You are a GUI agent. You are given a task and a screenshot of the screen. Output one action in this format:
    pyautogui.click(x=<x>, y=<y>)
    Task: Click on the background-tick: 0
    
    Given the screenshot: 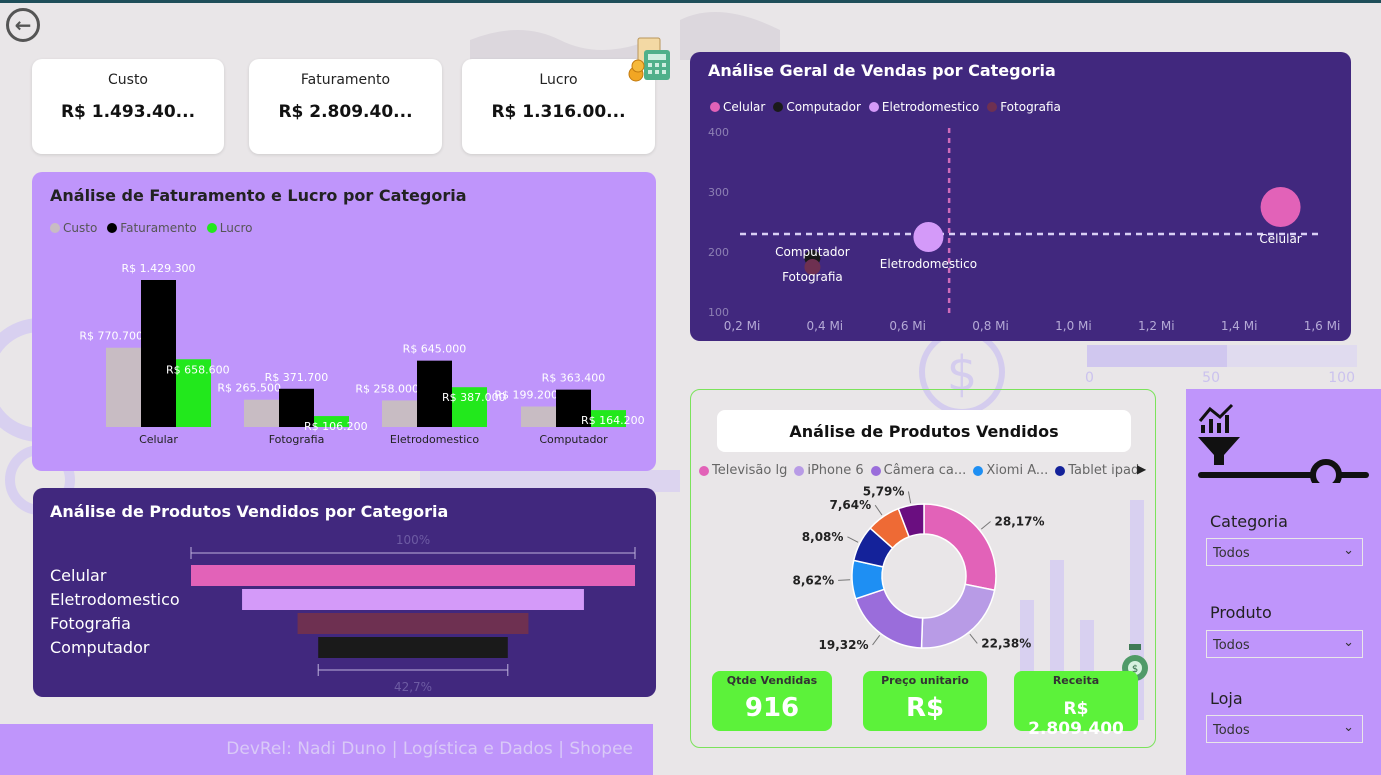 What is the action you would take?
    pyautogui.click(x=1089, y=378)
    